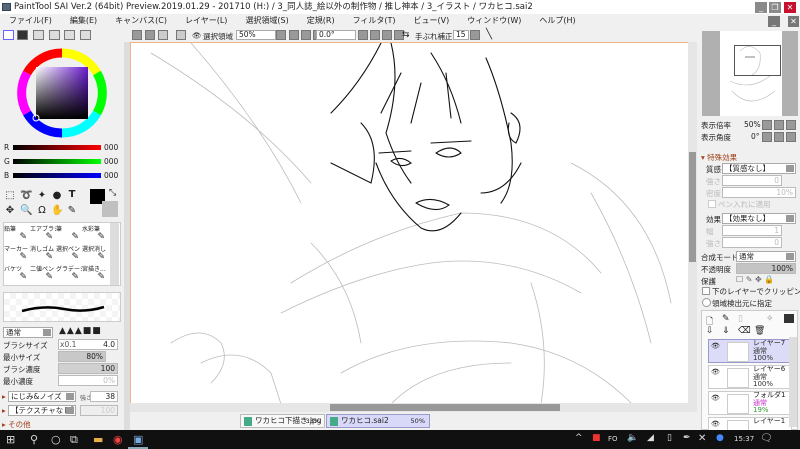 This screenshot has height=449, width=800. Describe the element at coordinates (752, 230) in the screenshot. I see `effect-width-field: 1` at that location.